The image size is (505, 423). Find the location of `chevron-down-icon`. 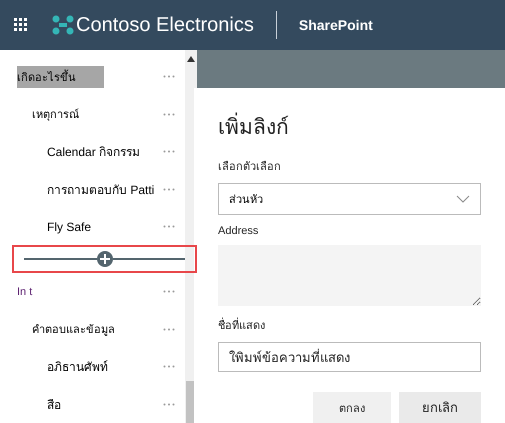

chevron-down-icon is located at coordinates (463, 198).